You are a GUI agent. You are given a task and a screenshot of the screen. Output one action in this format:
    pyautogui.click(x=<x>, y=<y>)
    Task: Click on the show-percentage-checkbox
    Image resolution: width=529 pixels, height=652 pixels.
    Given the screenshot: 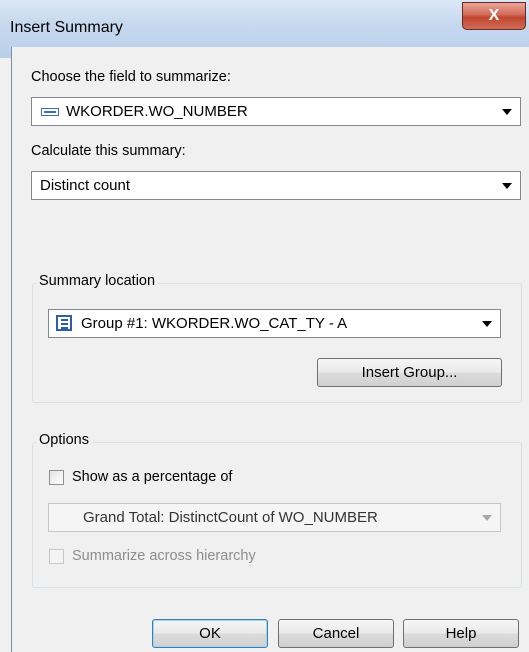 What is the action you would take?
    pyautogui.click(x=56, y=477)
    